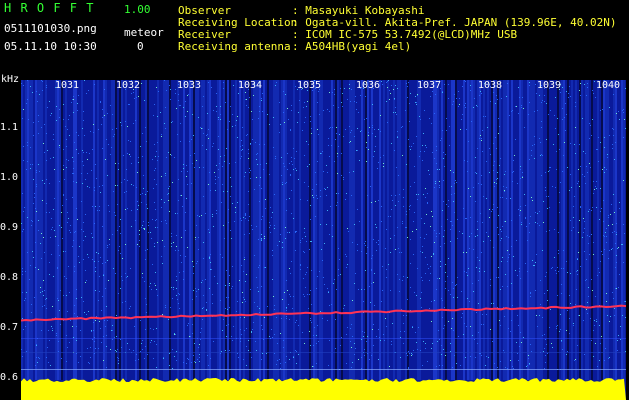  I want to click on app-version: 1.00, so click(137, 9).